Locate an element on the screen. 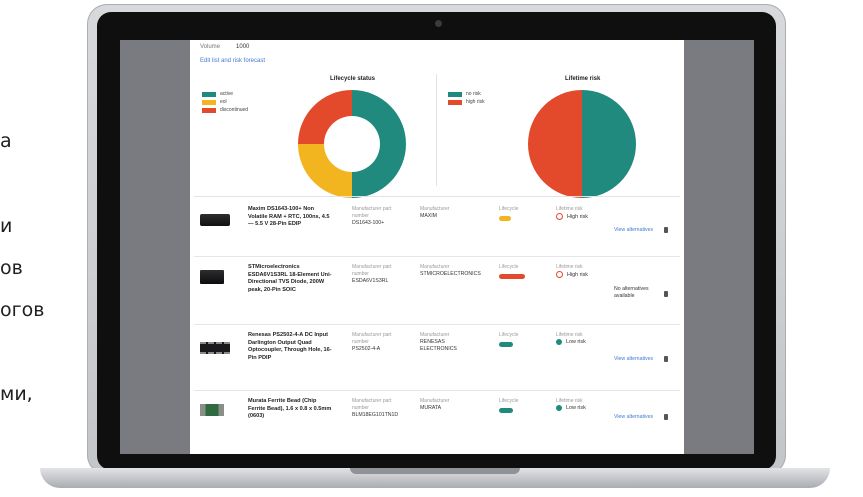  manufacturer-value: MURATA is located at coordinates (431, 408).